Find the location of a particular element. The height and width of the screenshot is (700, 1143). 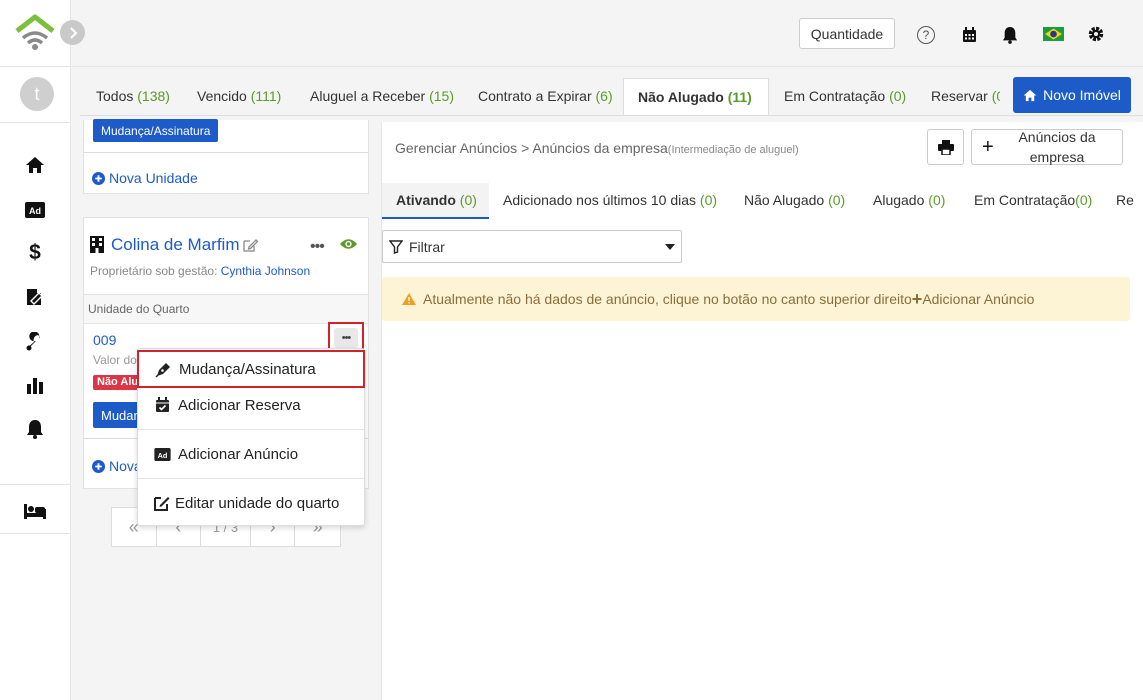

company-ads-button: + Anúncios da empresa is located at coordinates (1047, 147).